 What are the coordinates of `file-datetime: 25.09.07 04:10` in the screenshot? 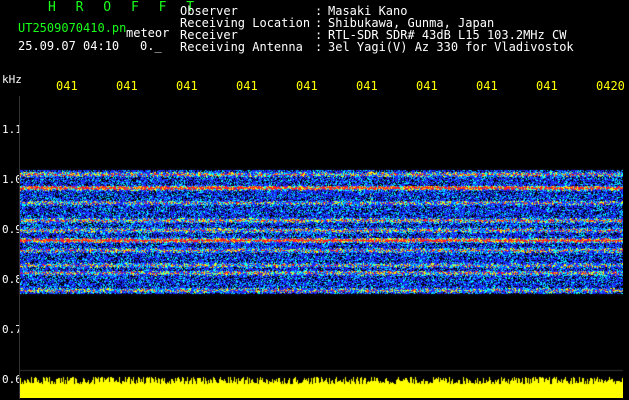 It's located at (69, 46).